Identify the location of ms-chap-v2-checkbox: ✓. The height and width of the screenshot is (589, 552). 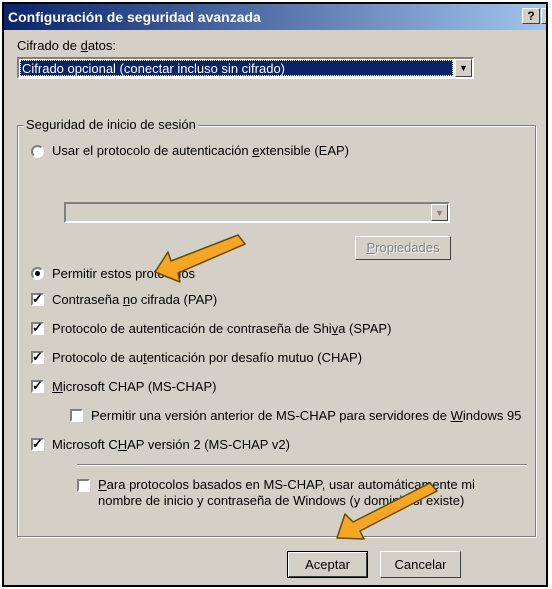
(37, 443).